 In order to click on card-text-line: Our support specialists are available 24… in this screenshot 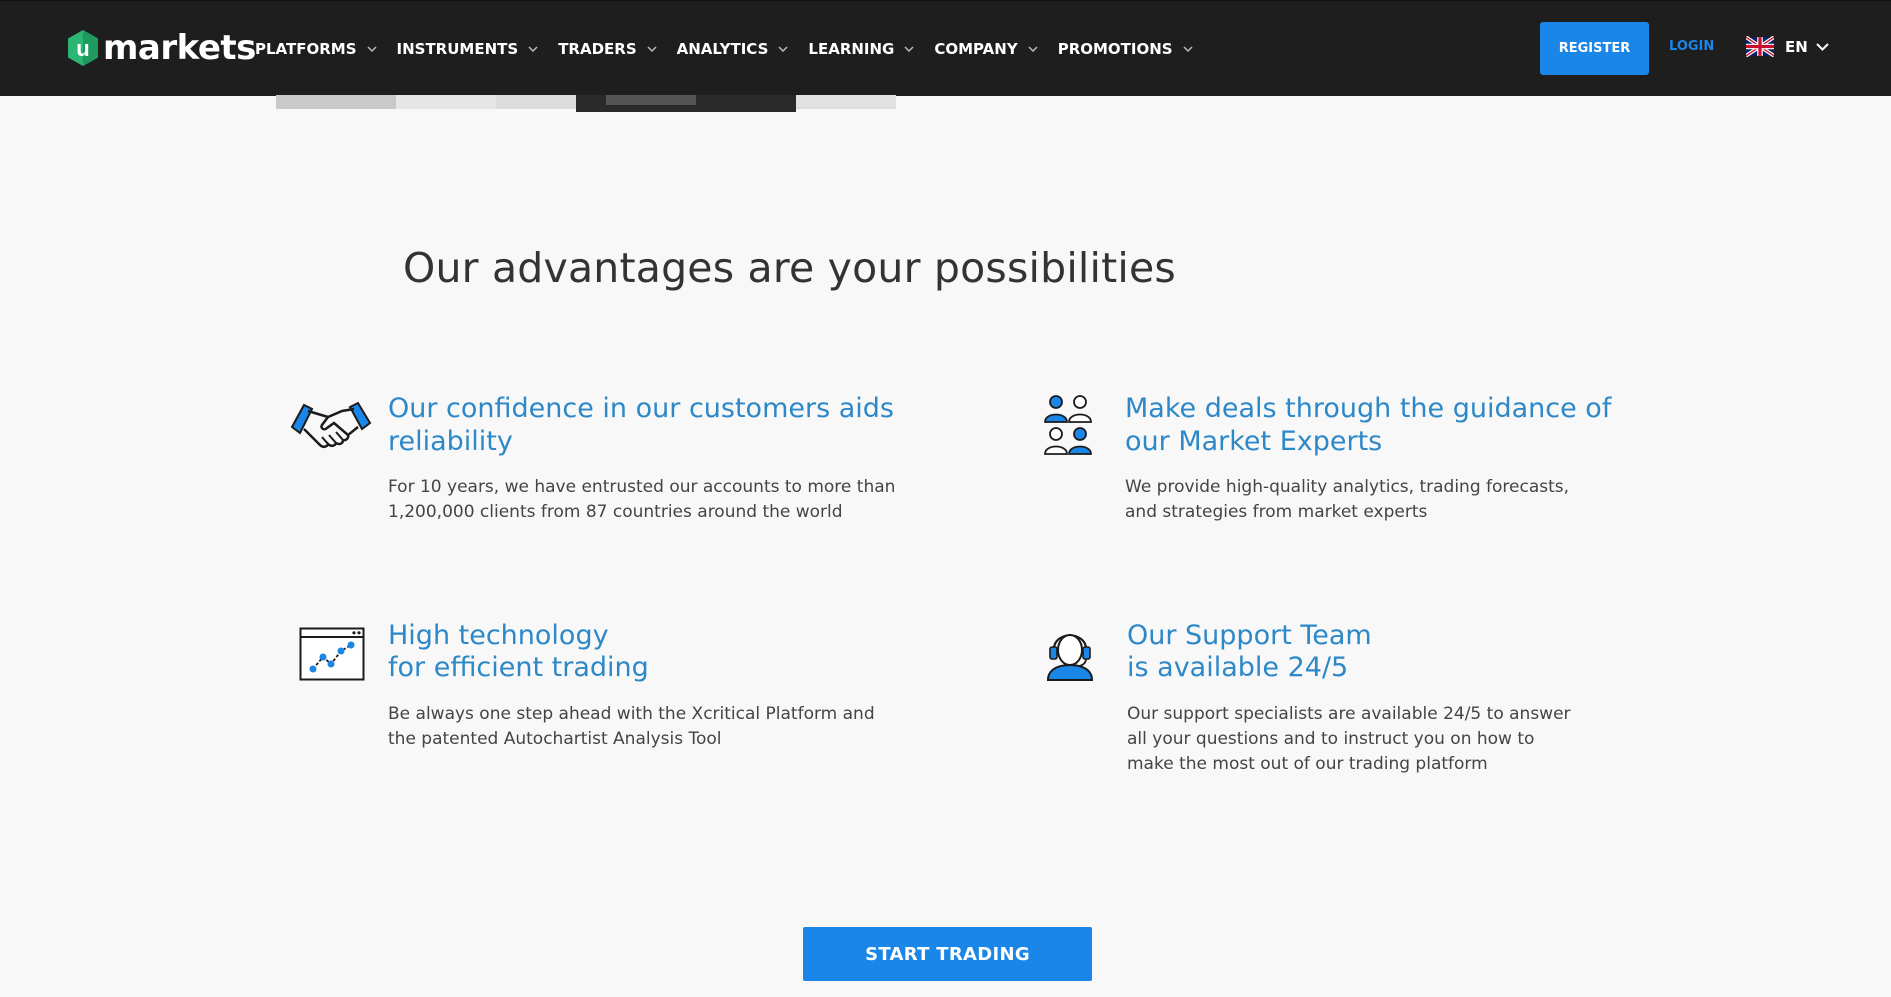, I will do `click(1349, 714)`.